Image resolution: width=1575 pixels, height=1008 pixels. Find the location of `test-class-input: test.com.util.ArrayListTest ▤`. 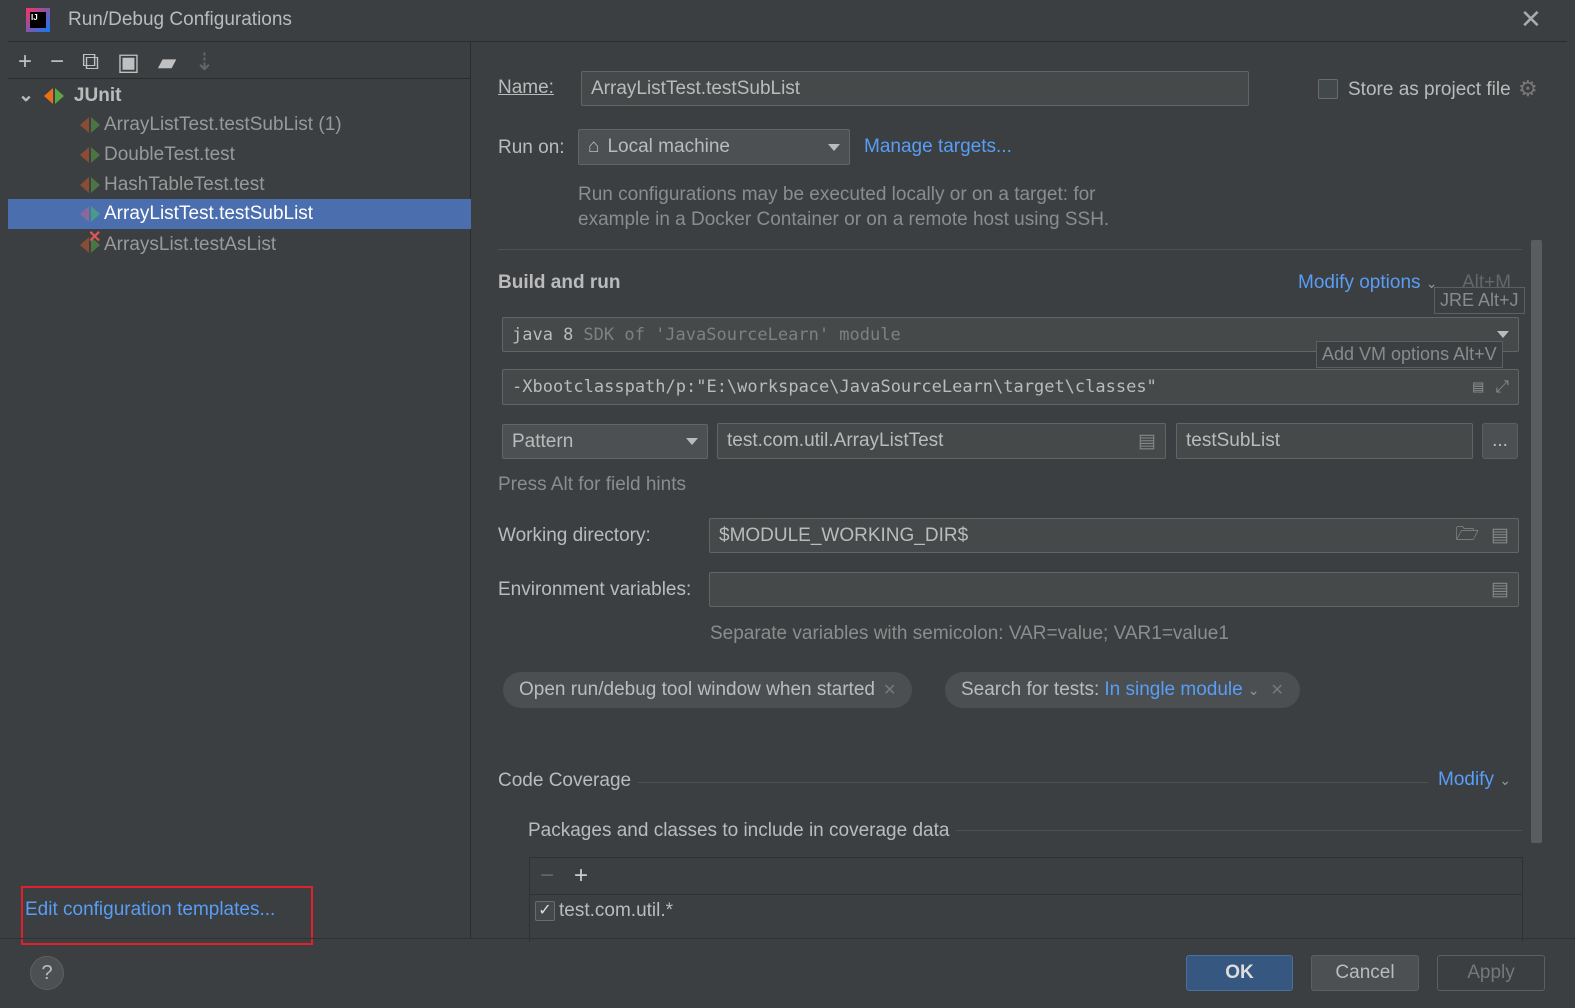

test-class-input: test.com.util.ArrayListTest ▤ is located at coordinates (941, 441).